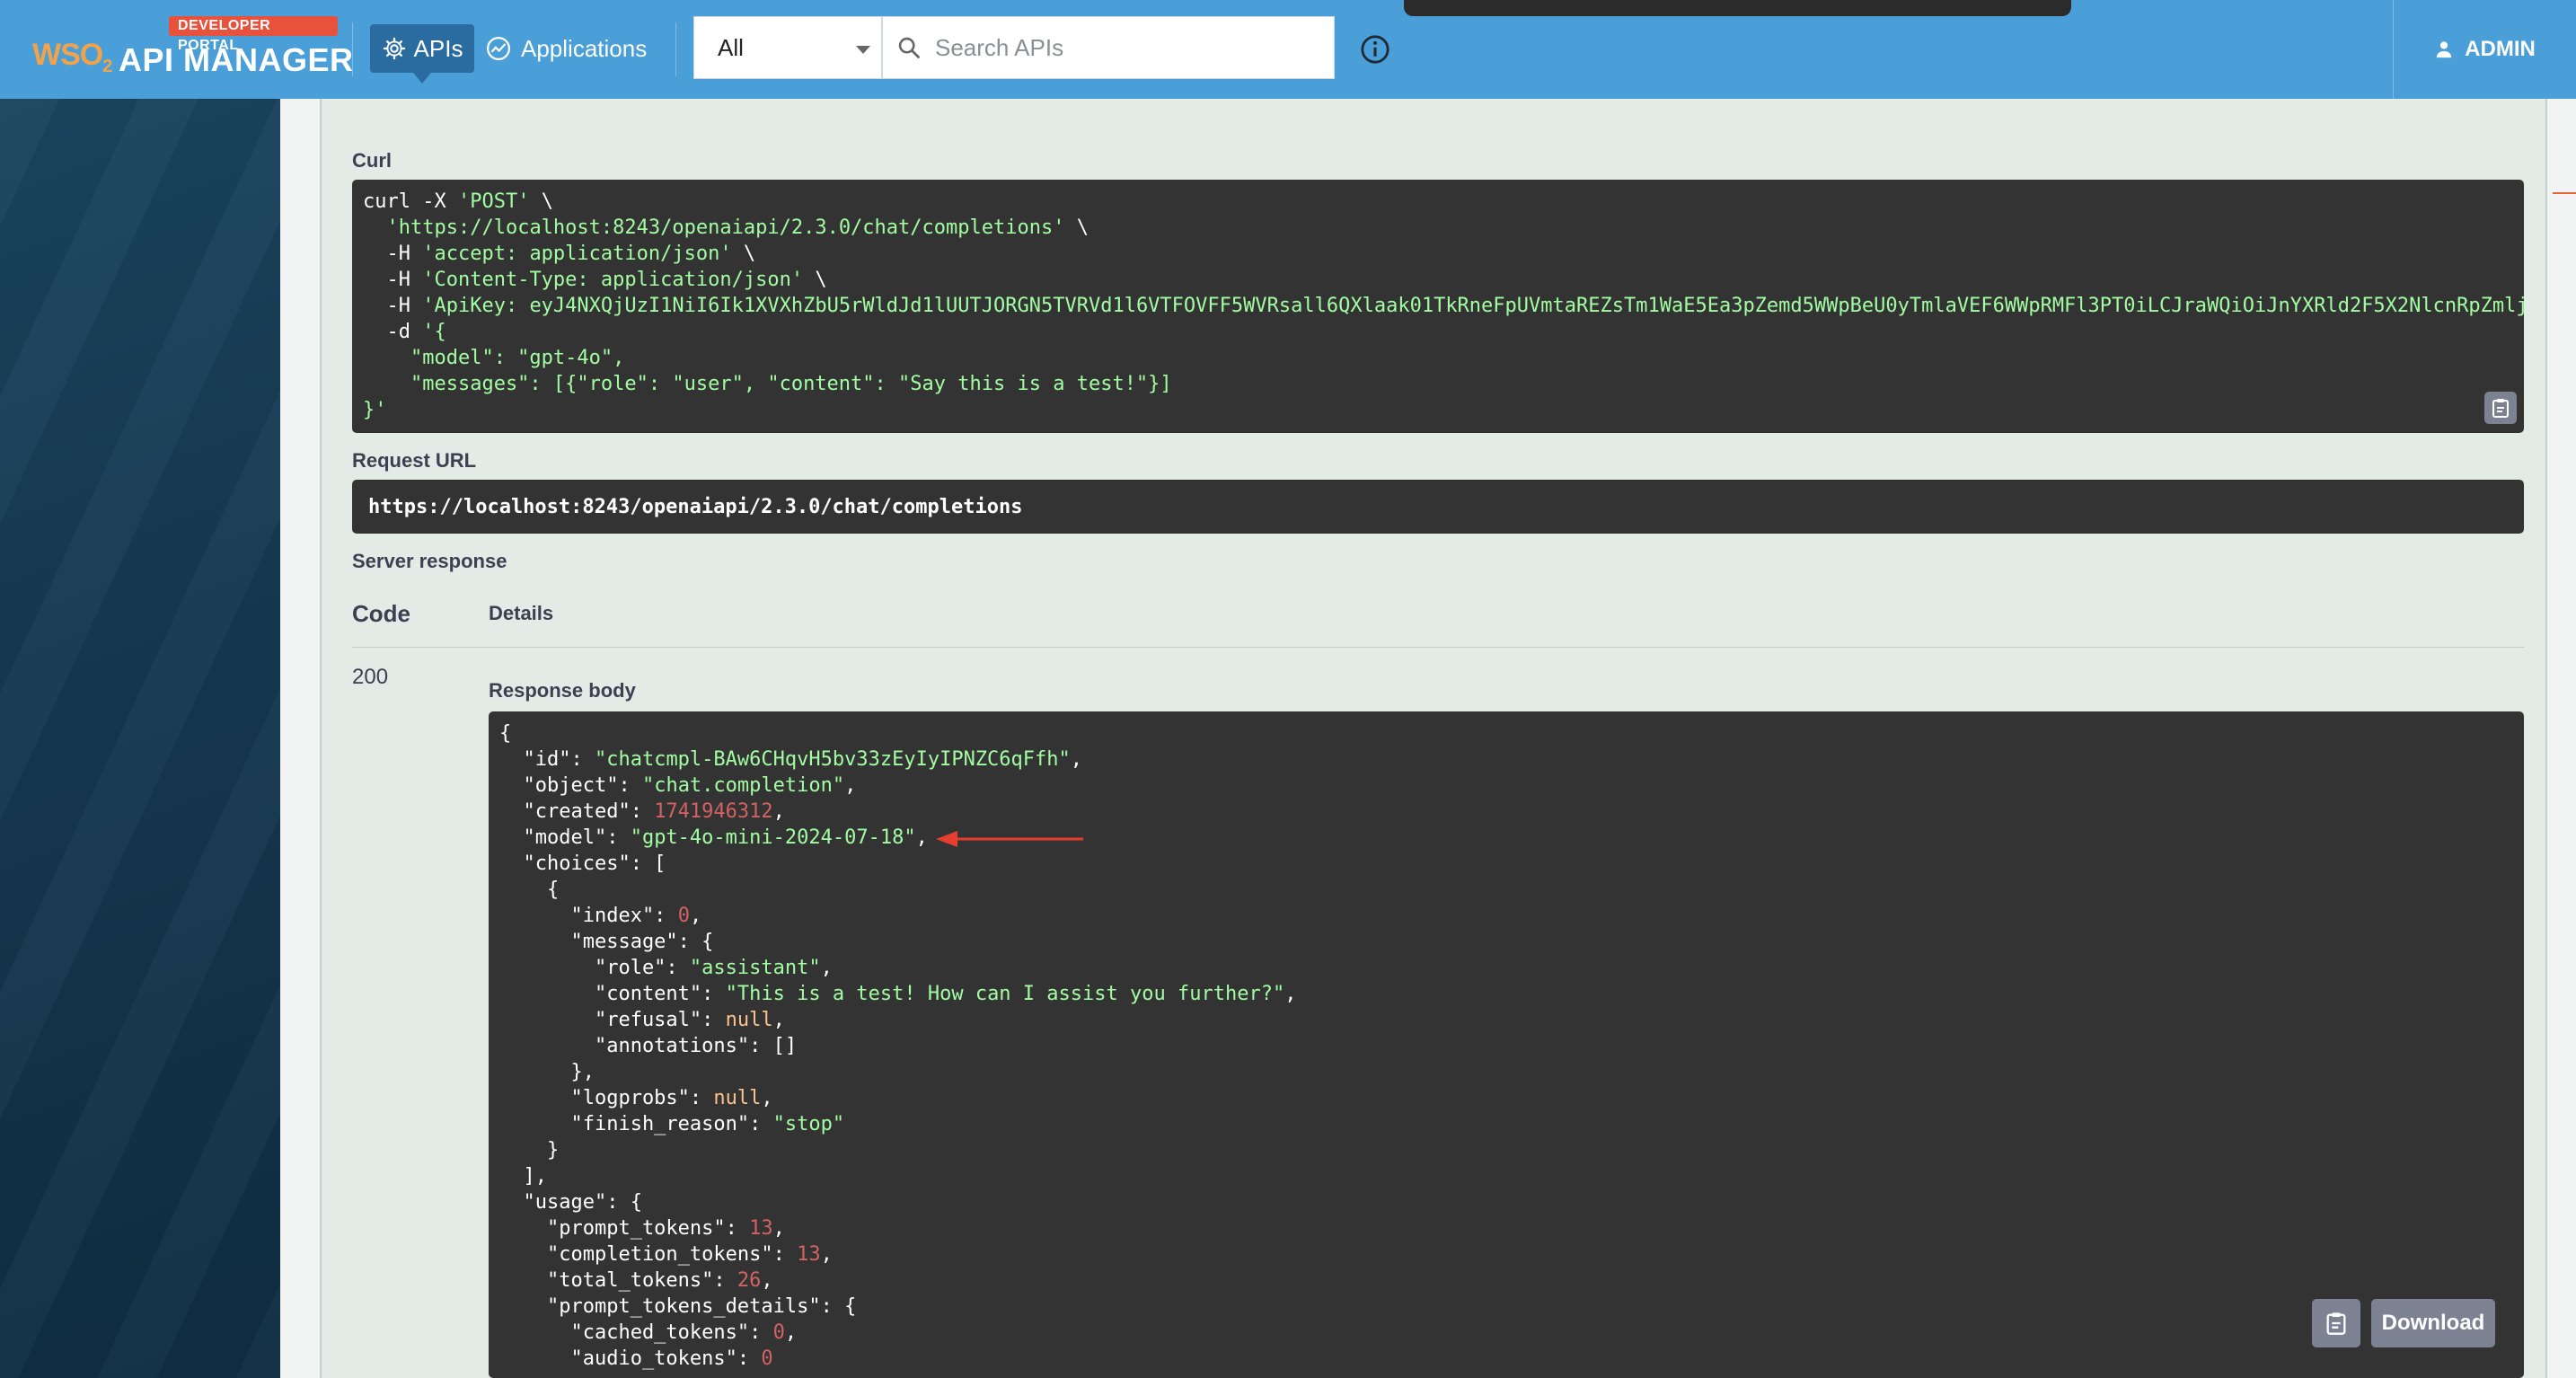 Image resolution: width=2576 pixels, height=1378 pixels. Describe the element at coordinates (2433, 1323) in the screenshot. I see `download-button: Download` at that location.